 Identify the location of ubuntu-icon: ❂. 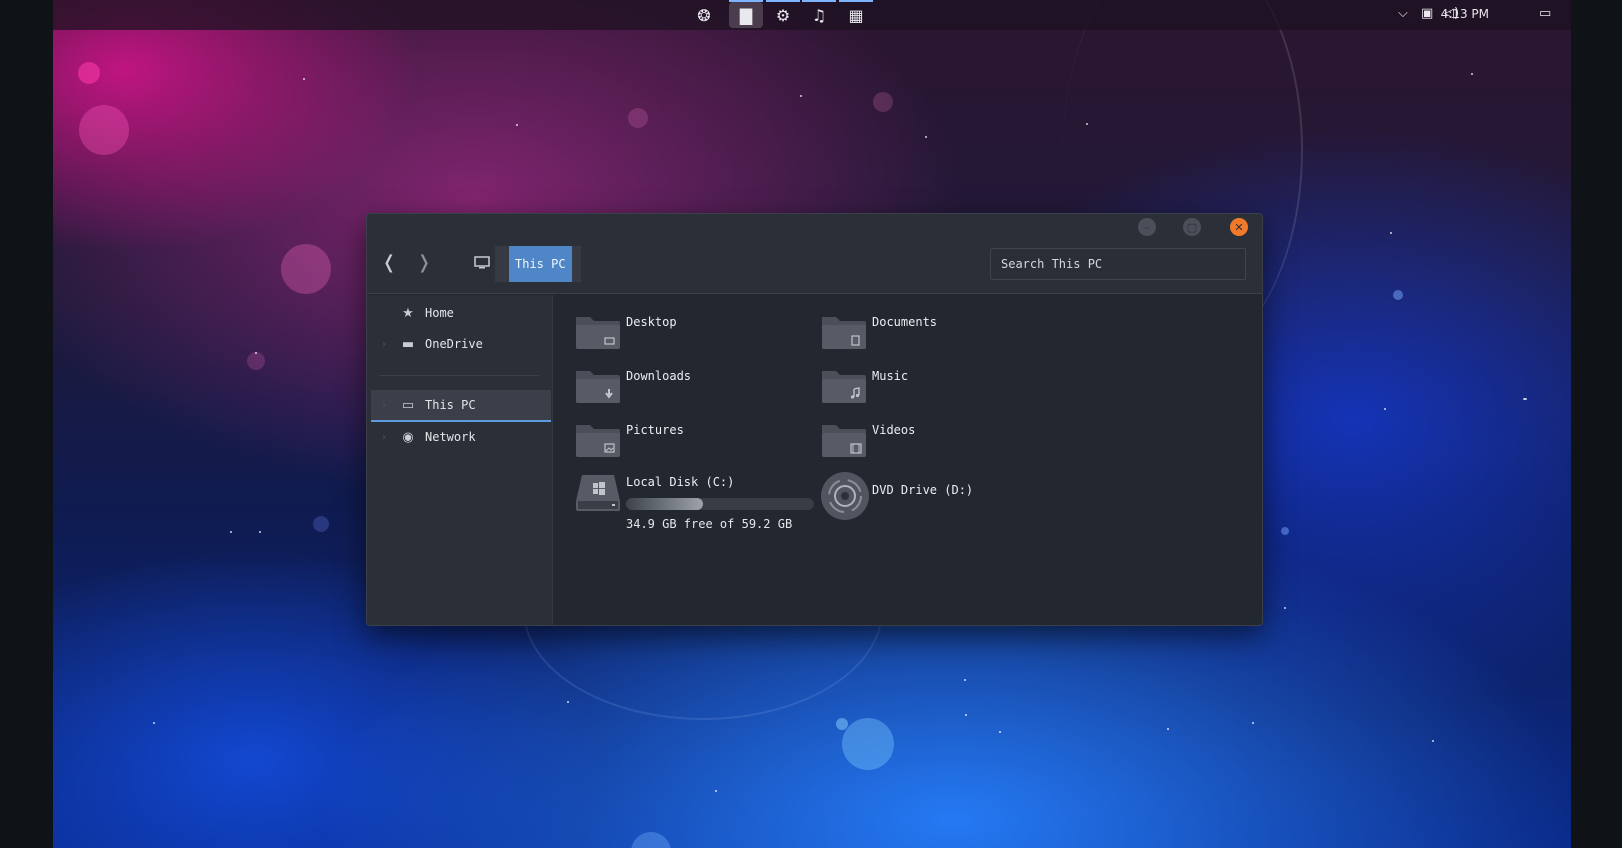
(704, 15).